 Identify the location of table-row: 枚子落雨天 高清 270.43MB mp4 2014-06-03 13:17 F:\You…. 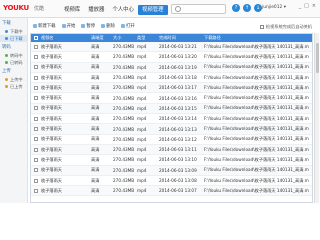
(171, 88).